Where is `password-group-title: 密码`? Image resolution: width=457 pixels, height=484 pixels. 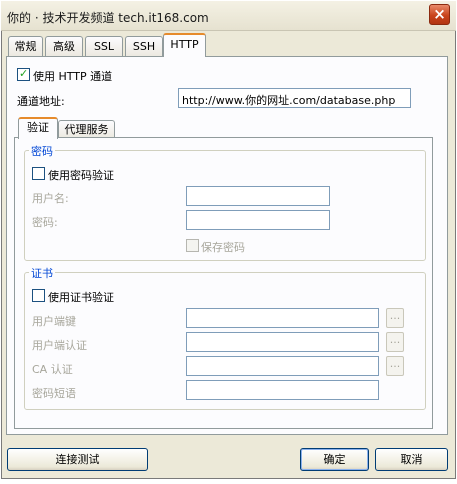 password-group-title: 密码 is located at coordinates (42, 151).